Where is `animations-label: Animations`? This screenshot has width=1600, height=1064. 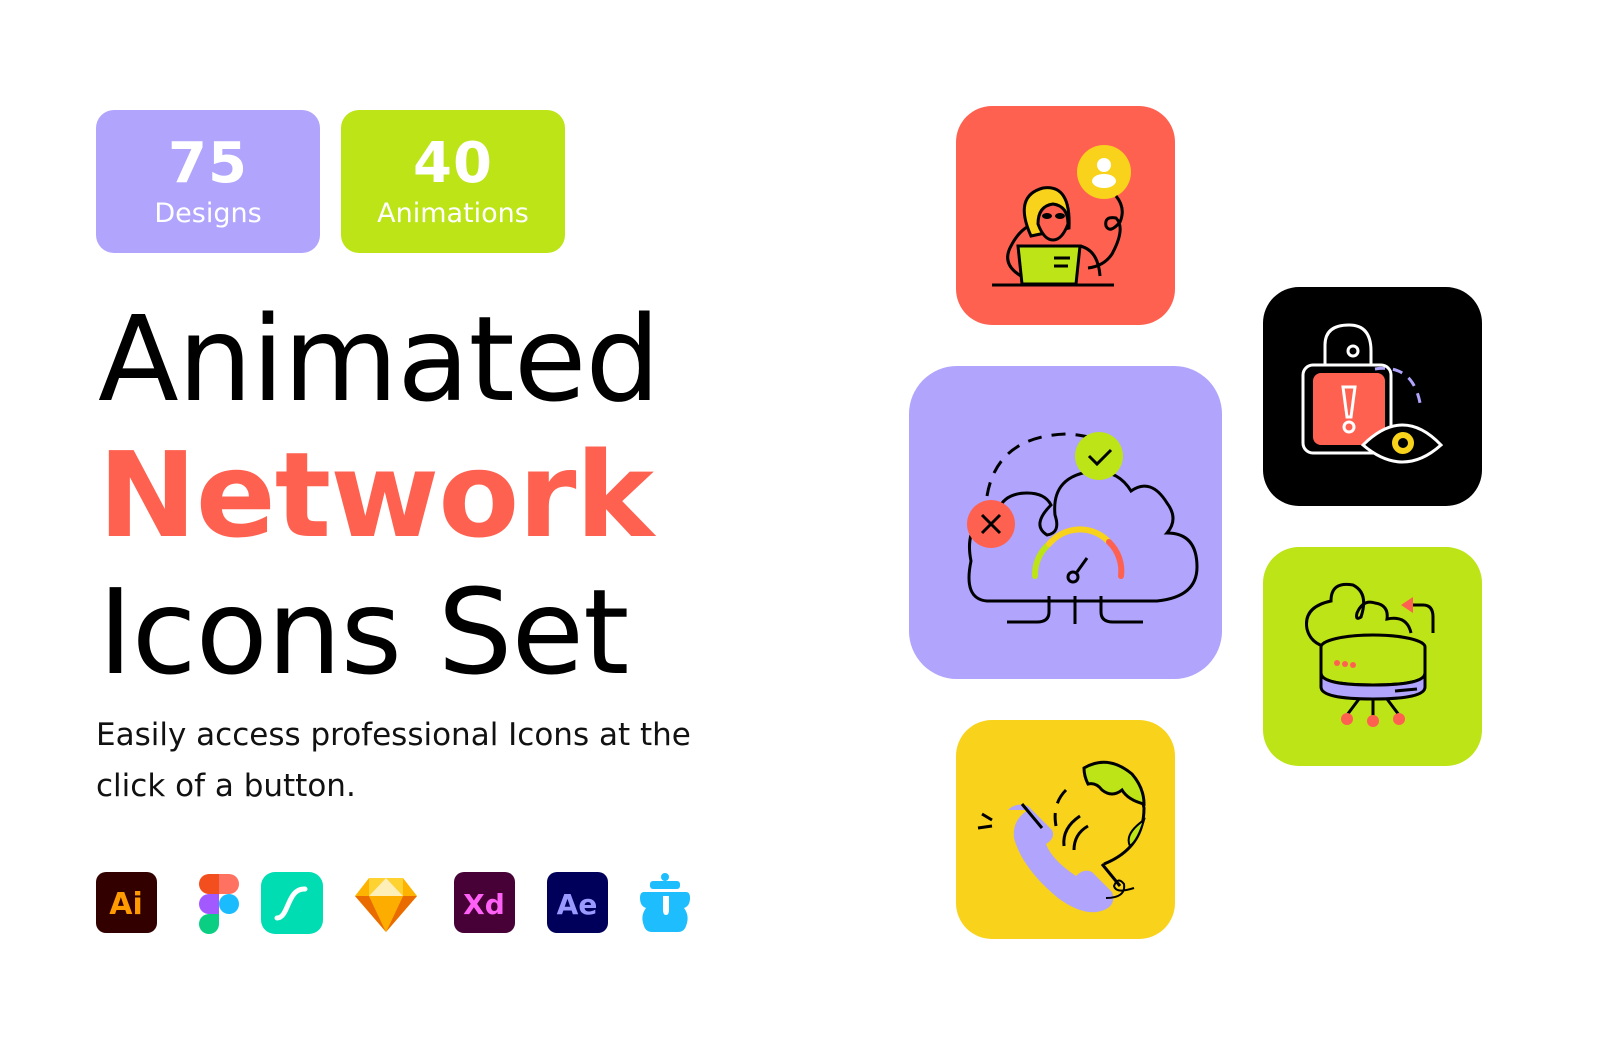
animations-label: Animations is located at coordinates (453, 213).